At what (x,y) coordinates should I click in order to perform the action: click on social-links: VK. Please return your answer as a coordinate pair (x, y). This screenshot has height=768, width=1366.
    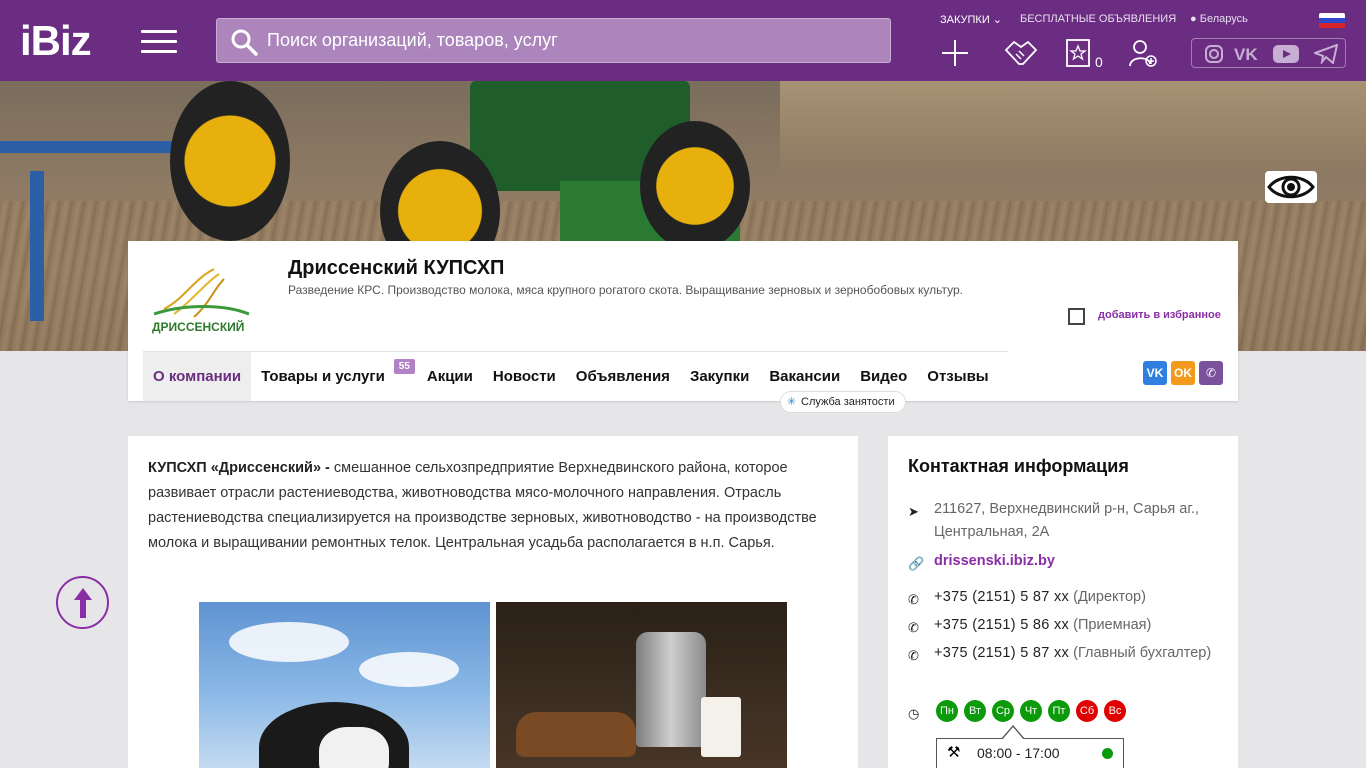
    Looking at the image, I should click on (1268, 53).